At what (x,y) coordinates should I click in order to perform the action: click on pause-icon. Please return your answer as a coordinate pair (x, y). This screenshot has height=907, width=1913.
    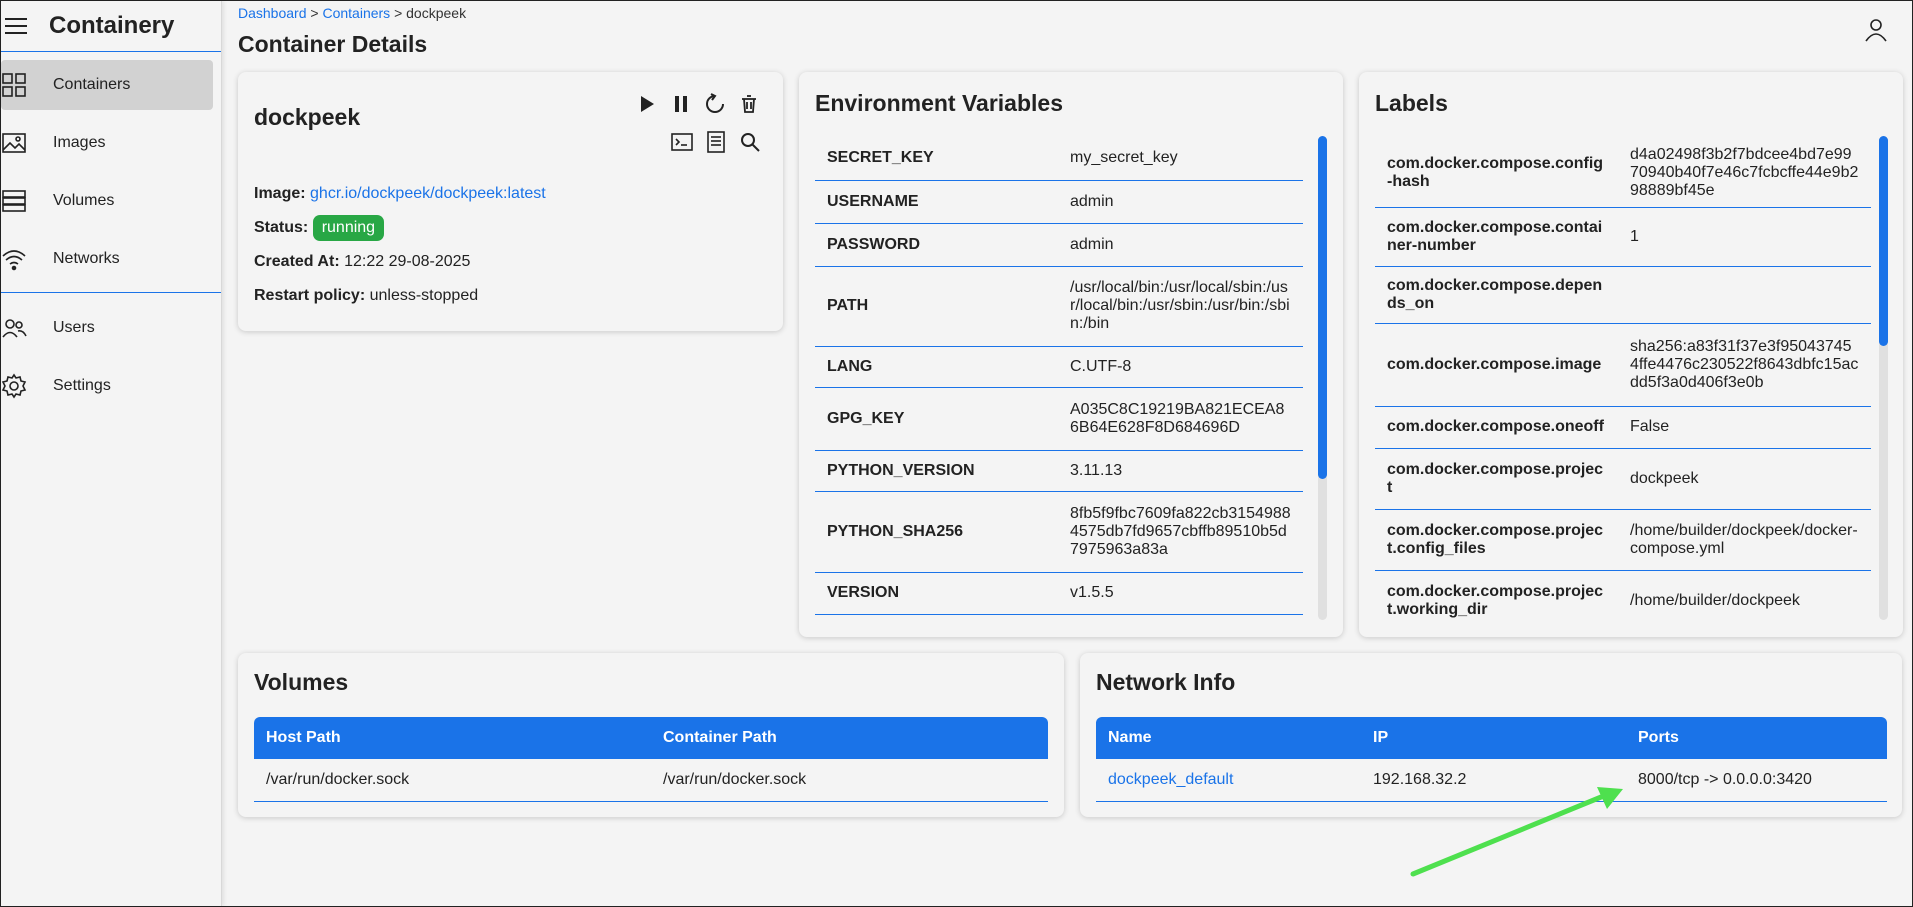
    Looking at the image, I should click on (681, 104).